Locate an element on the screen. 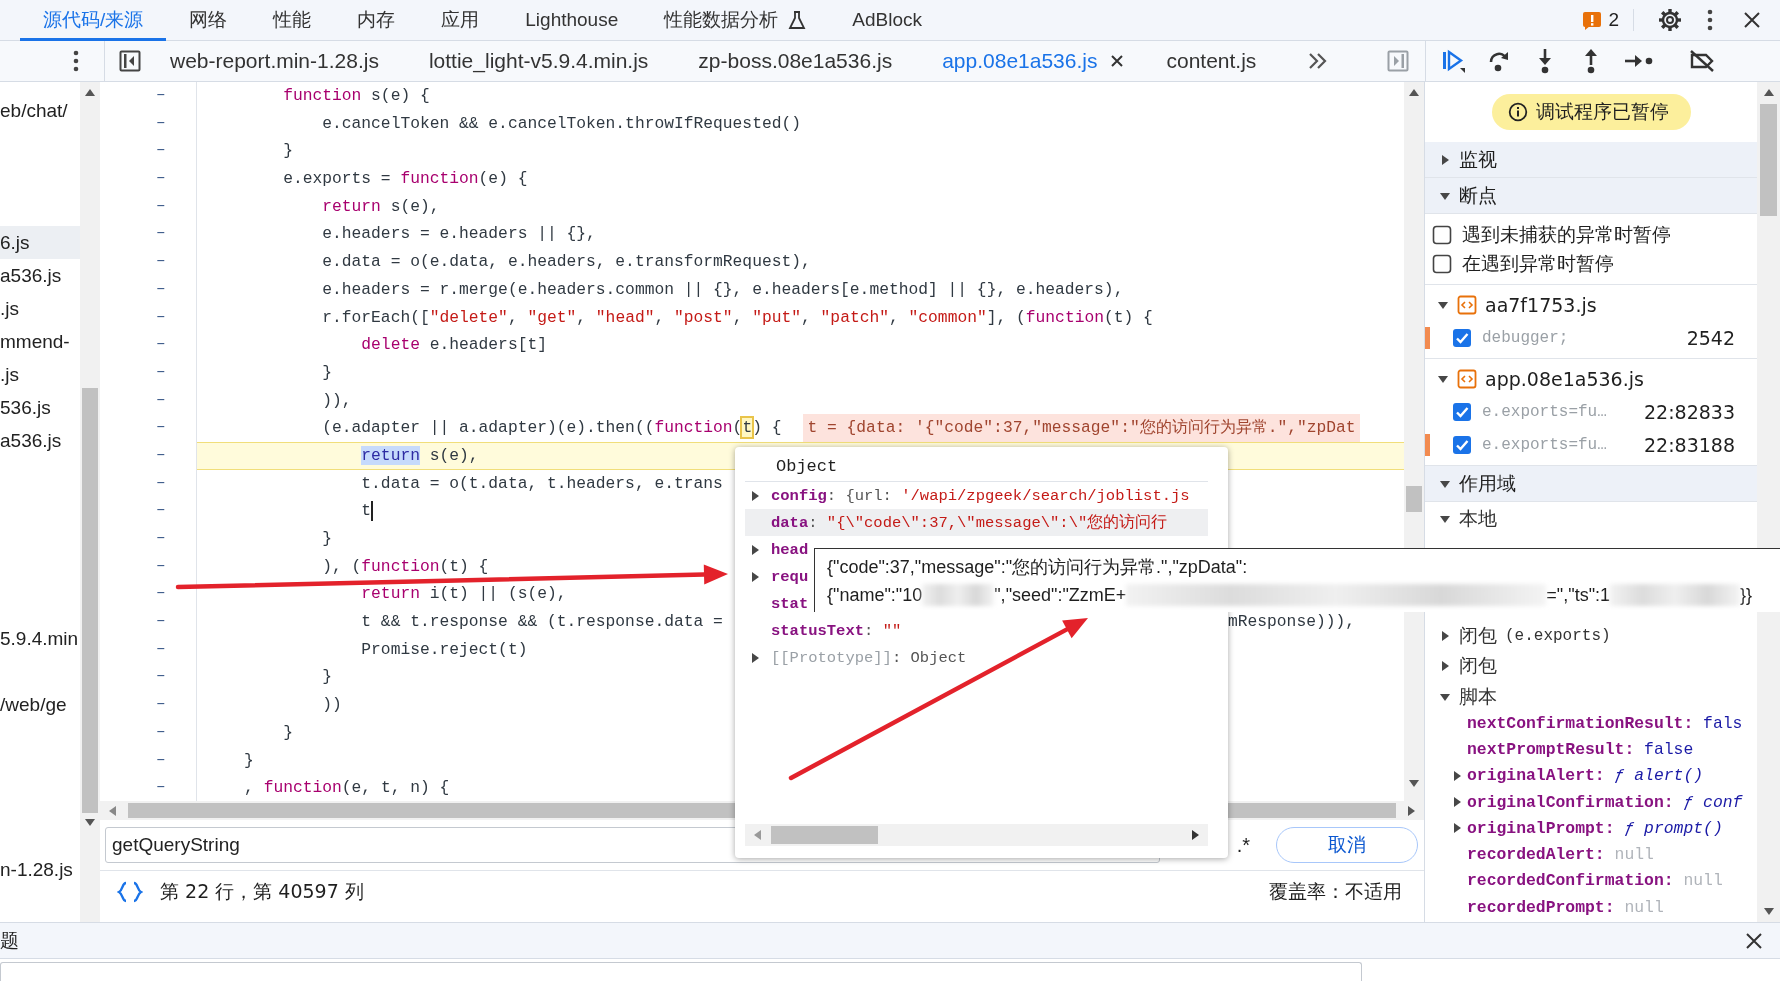  scope-label: 脚本 is located at coordinates (1478, 696).